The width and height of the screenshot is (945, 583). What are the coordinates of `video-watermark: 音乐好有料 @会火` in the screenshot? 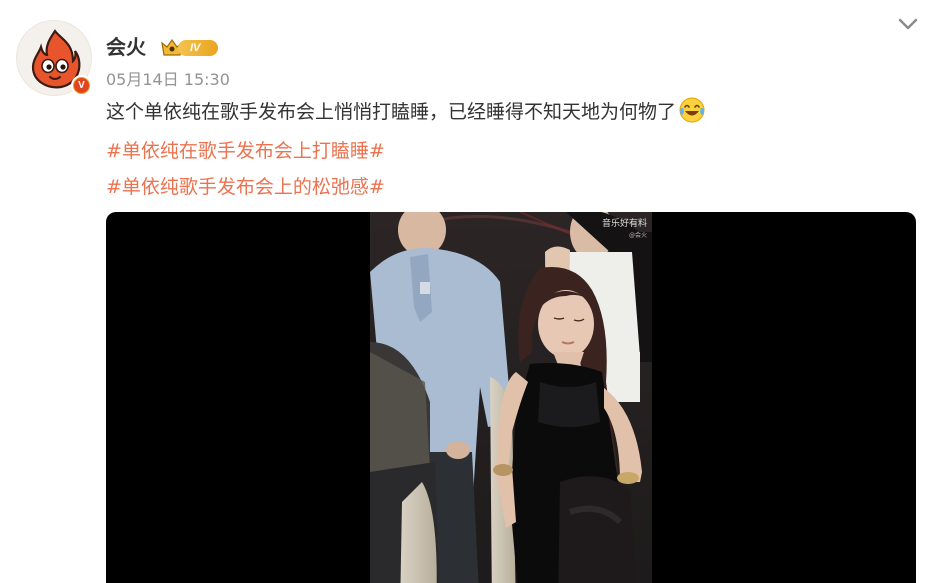 It's located at (624, 230).